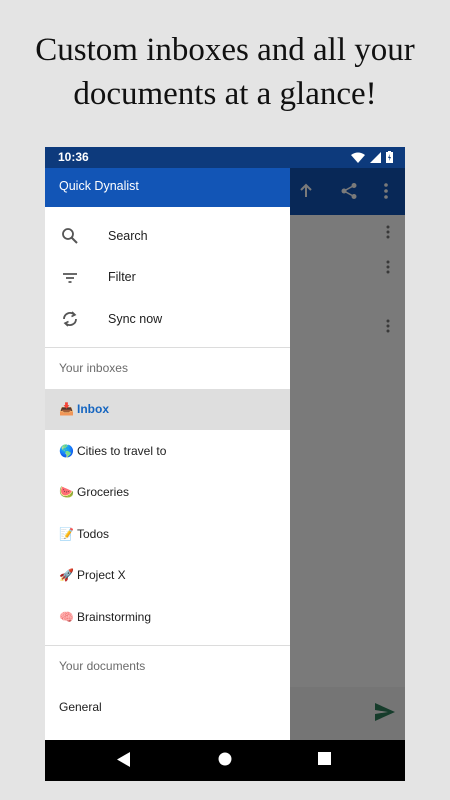  I want to click on menu-item-filter: Filter, so click(167, 278).